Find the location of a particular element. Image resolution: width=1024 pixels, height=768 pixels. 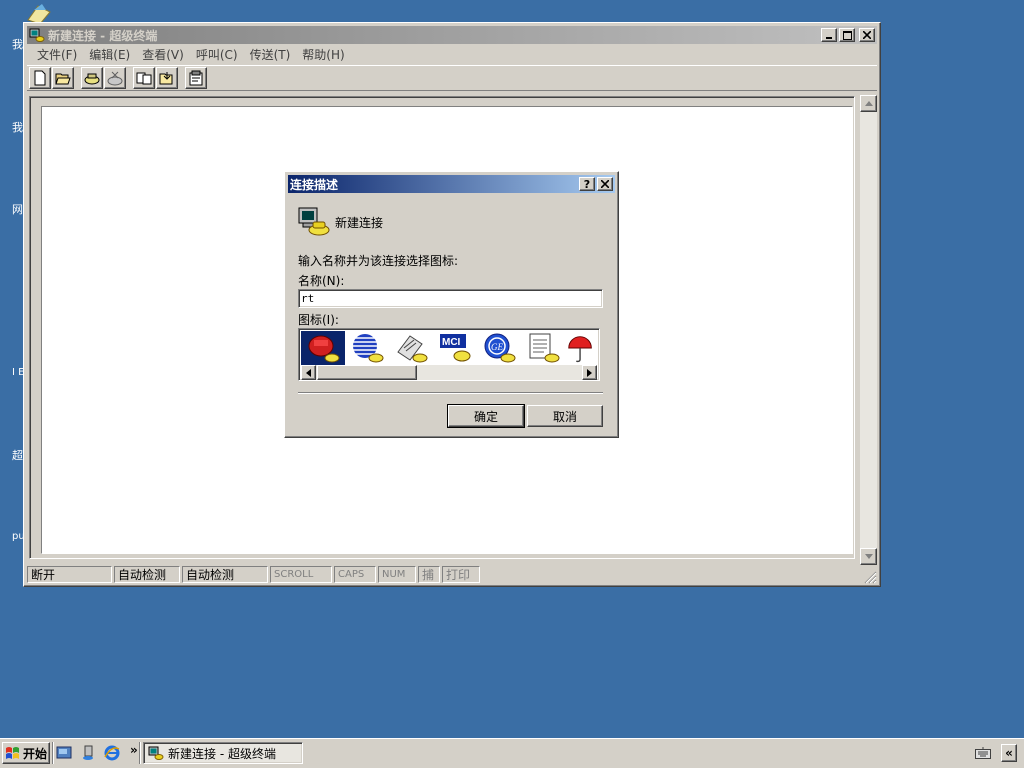

icon-list: MCI GE is located at coordinates (449, 354).